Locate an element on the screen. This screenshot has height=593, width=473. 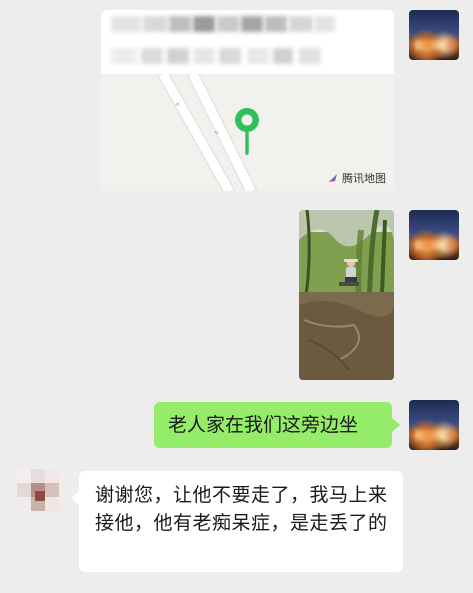
contact-avatar-mosaic is located at coordinates (42, 494).